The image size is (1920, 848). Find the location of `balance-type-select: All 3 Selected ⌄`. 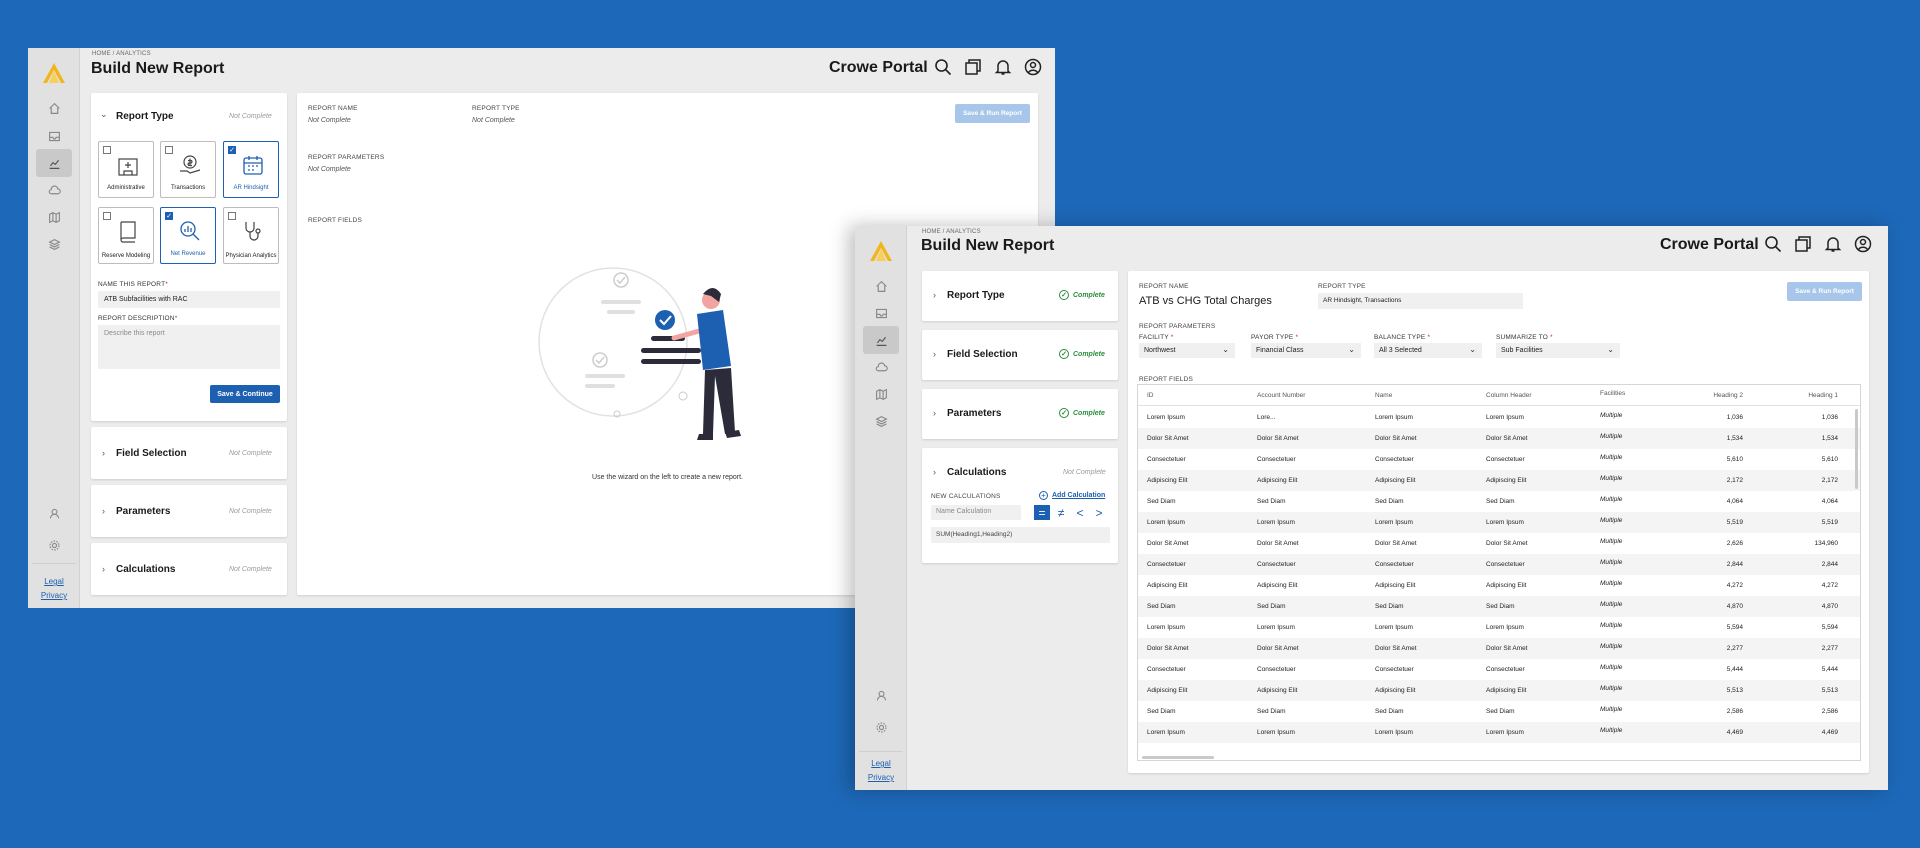

balance-type-select: All 3 Selected ⌄ is located at coordinates (1428, 350).